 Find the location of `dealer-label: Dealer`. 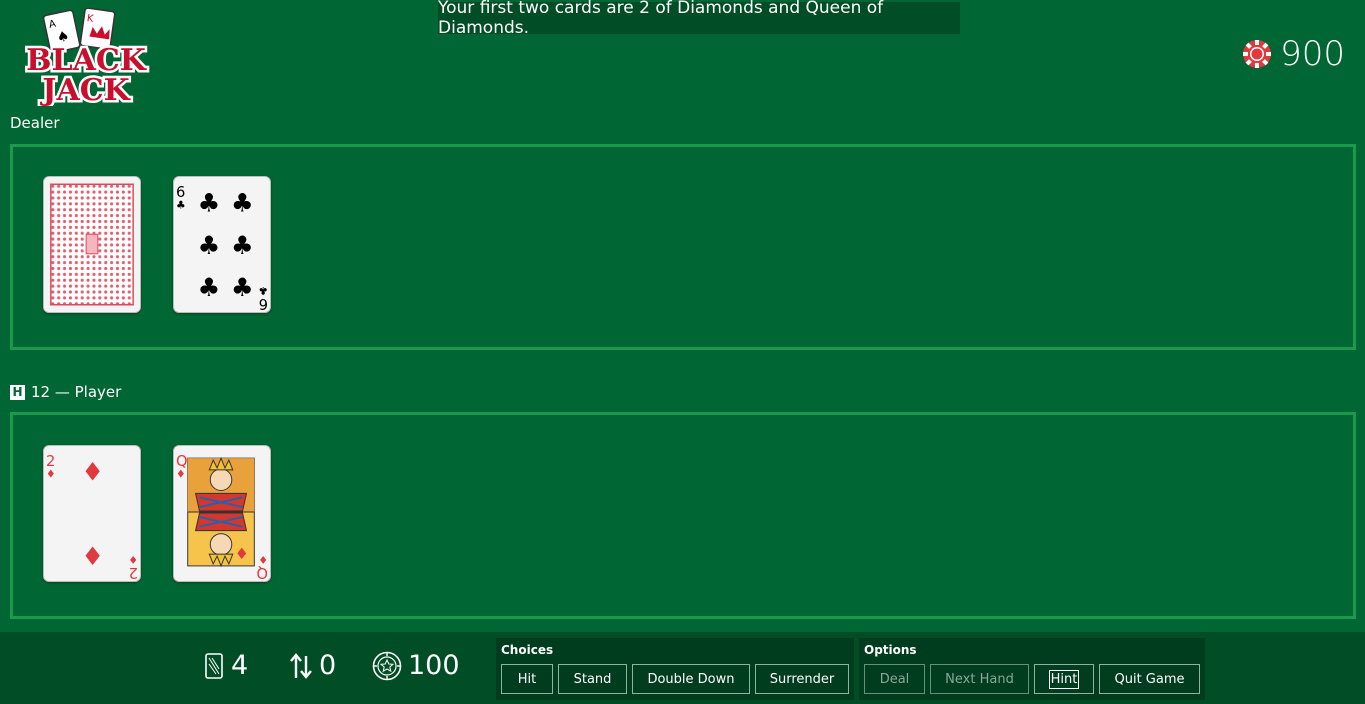

dealer-label: Dealer is located at coordinates (35, 123).